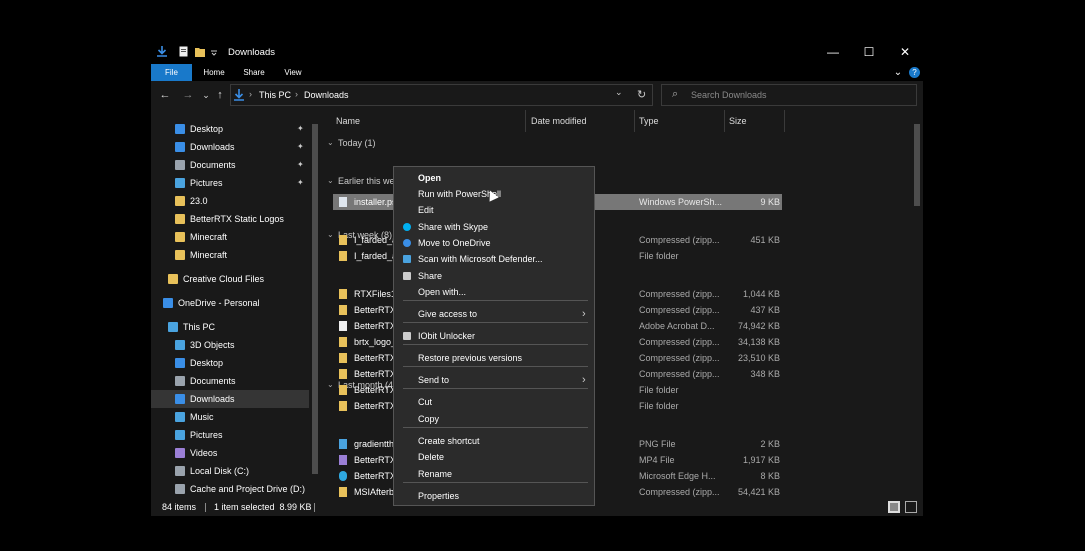 The image size is (1085, 551). Describe the element at coordinates (494, 419) in the screenshot. I see `menu-item-copy: Copy` at that location.